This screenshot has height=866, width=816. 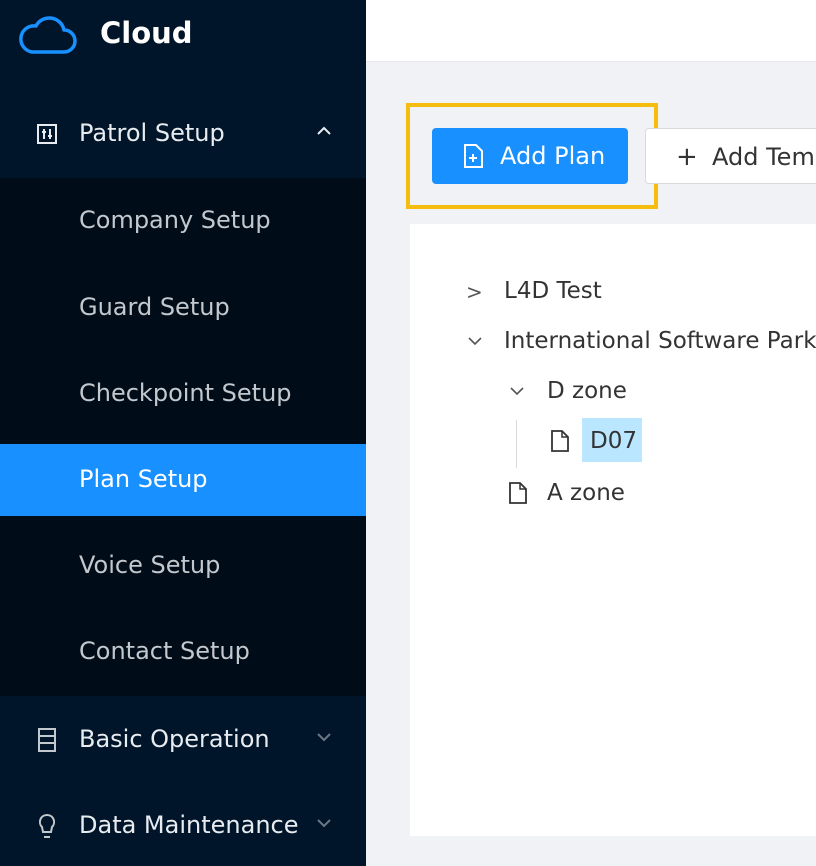 I want to click on sidebar-item-label: Company Setup, so click(x=175, y=220).